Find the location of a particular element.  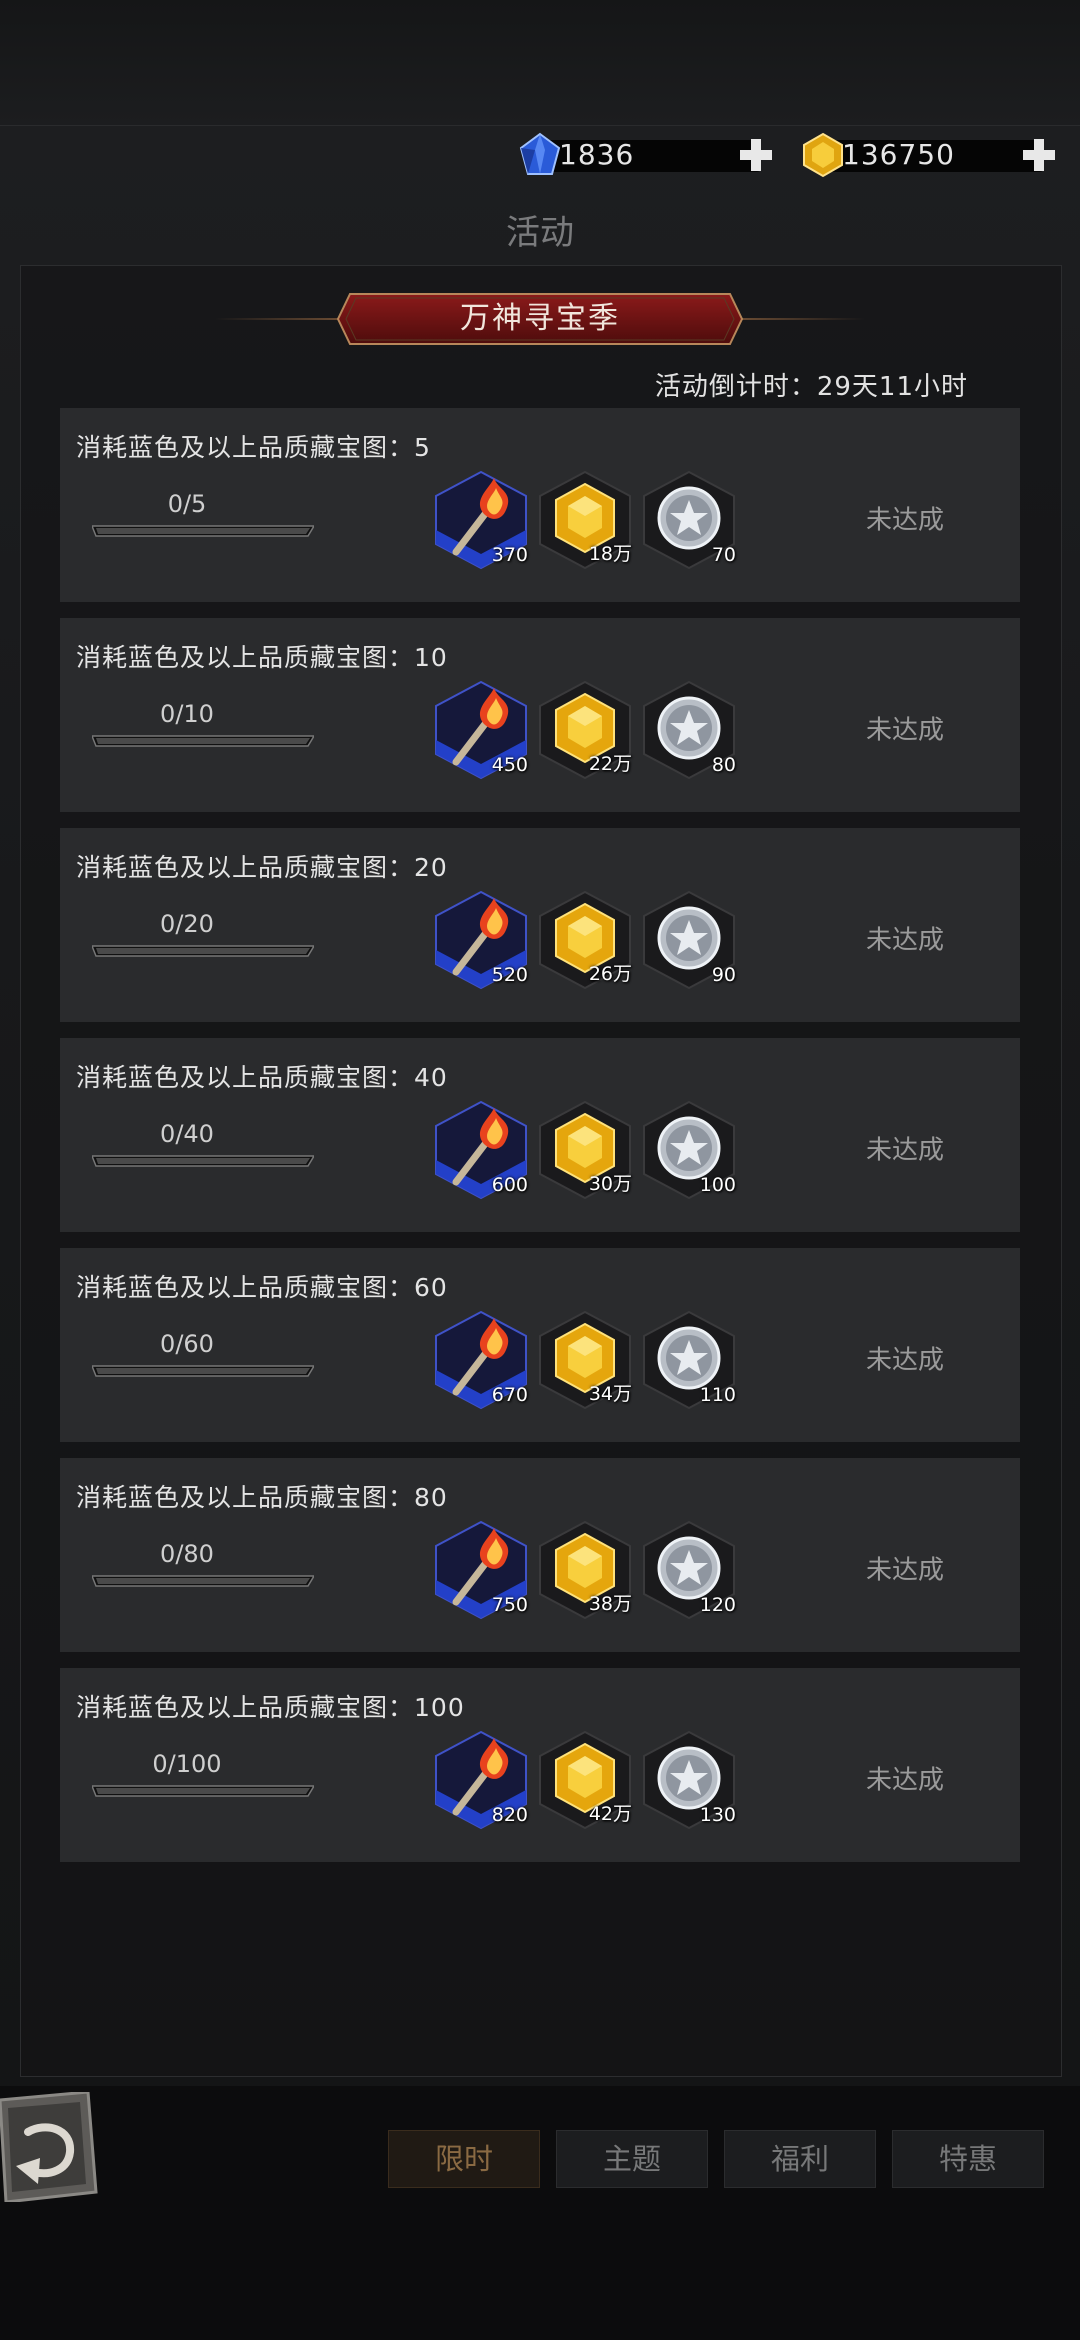

gem-currency: 1836 is located at coordinates (645, 155).